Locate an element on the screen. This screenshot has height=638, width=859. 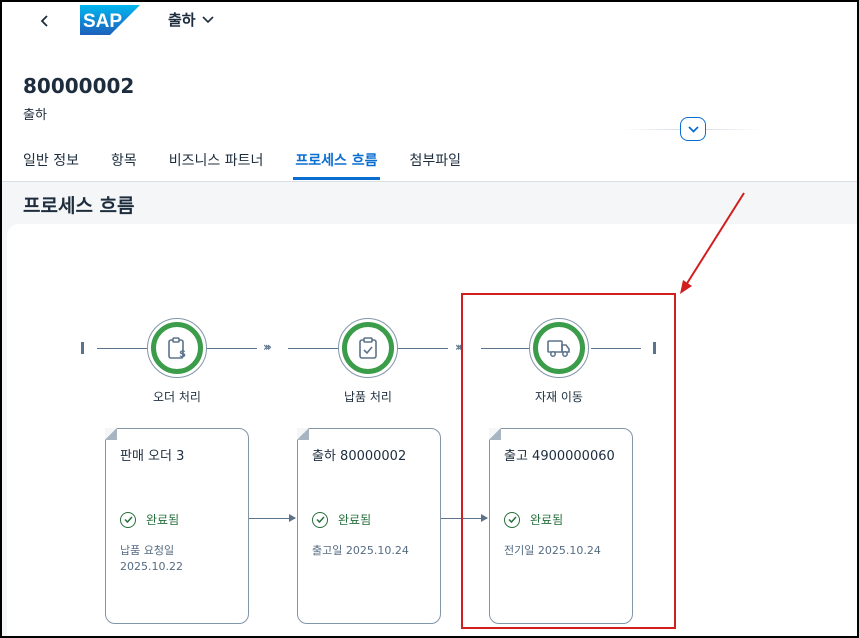
document-card-goods-issue: 출고 4900000060 완료됨 전기일 2025.10.24 is located at coordinates (561, 526).